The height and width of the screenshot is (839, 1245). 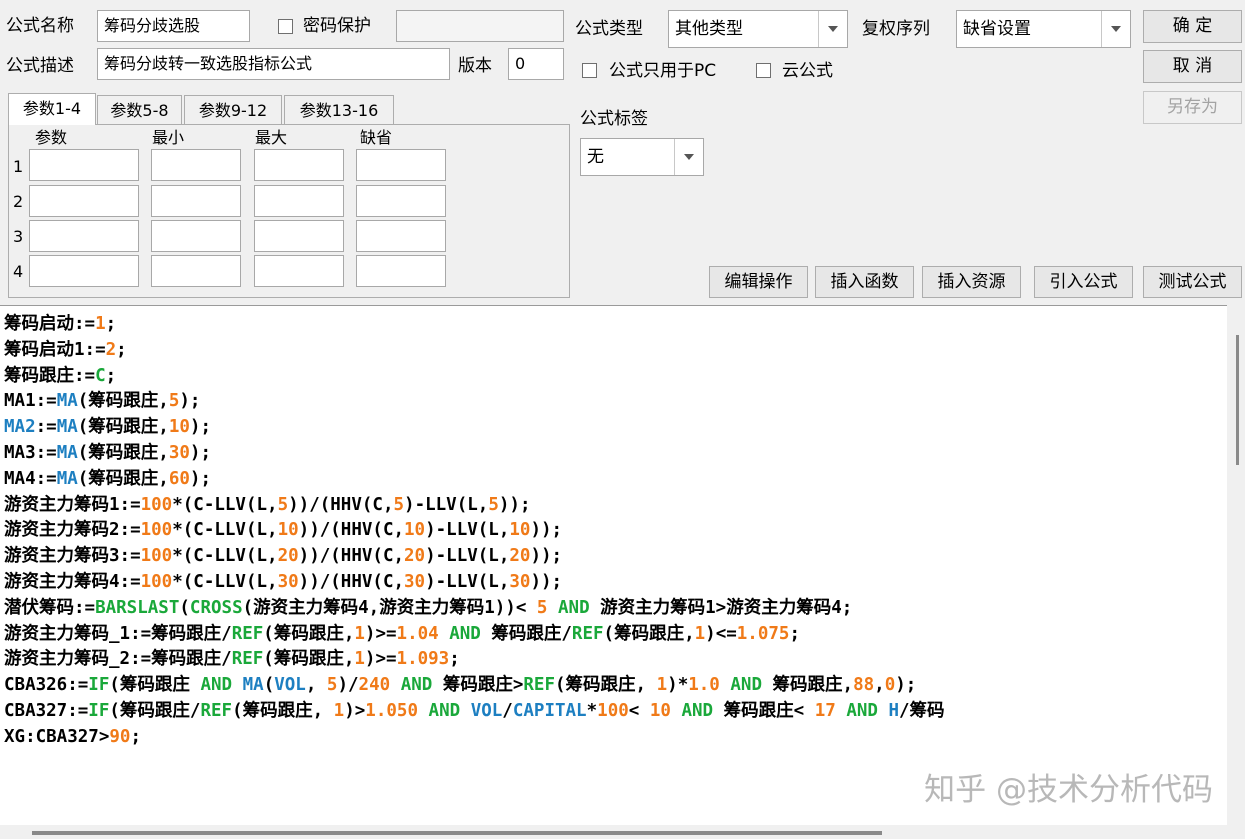 I want to click on tab-params-1-4: 参数1-4, so click(x=52, y=109).